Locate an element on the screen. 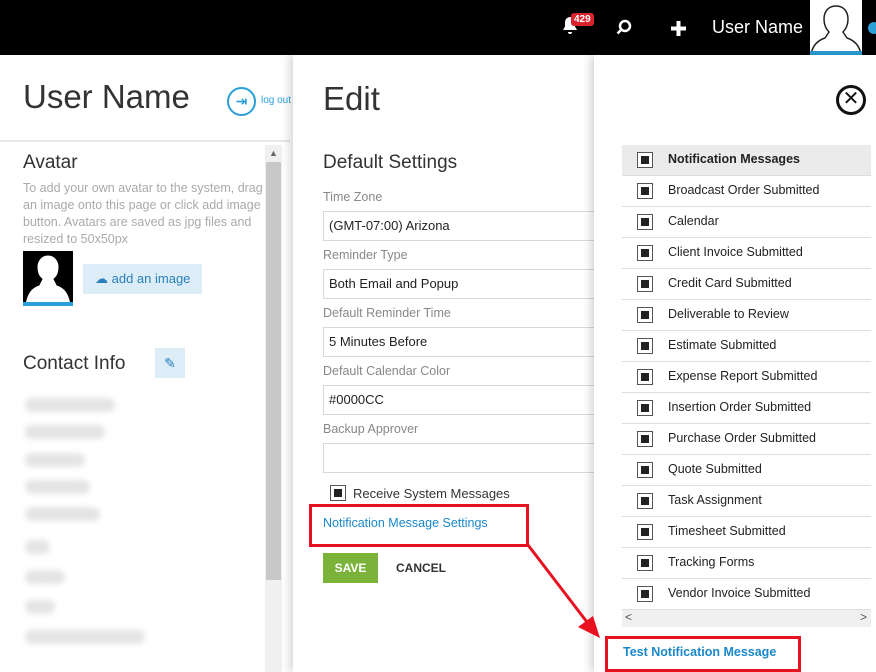 This screenshot has width=876, height=672. reminder-time-select: 5 Minutes Before is located at coordinates (459, 342).